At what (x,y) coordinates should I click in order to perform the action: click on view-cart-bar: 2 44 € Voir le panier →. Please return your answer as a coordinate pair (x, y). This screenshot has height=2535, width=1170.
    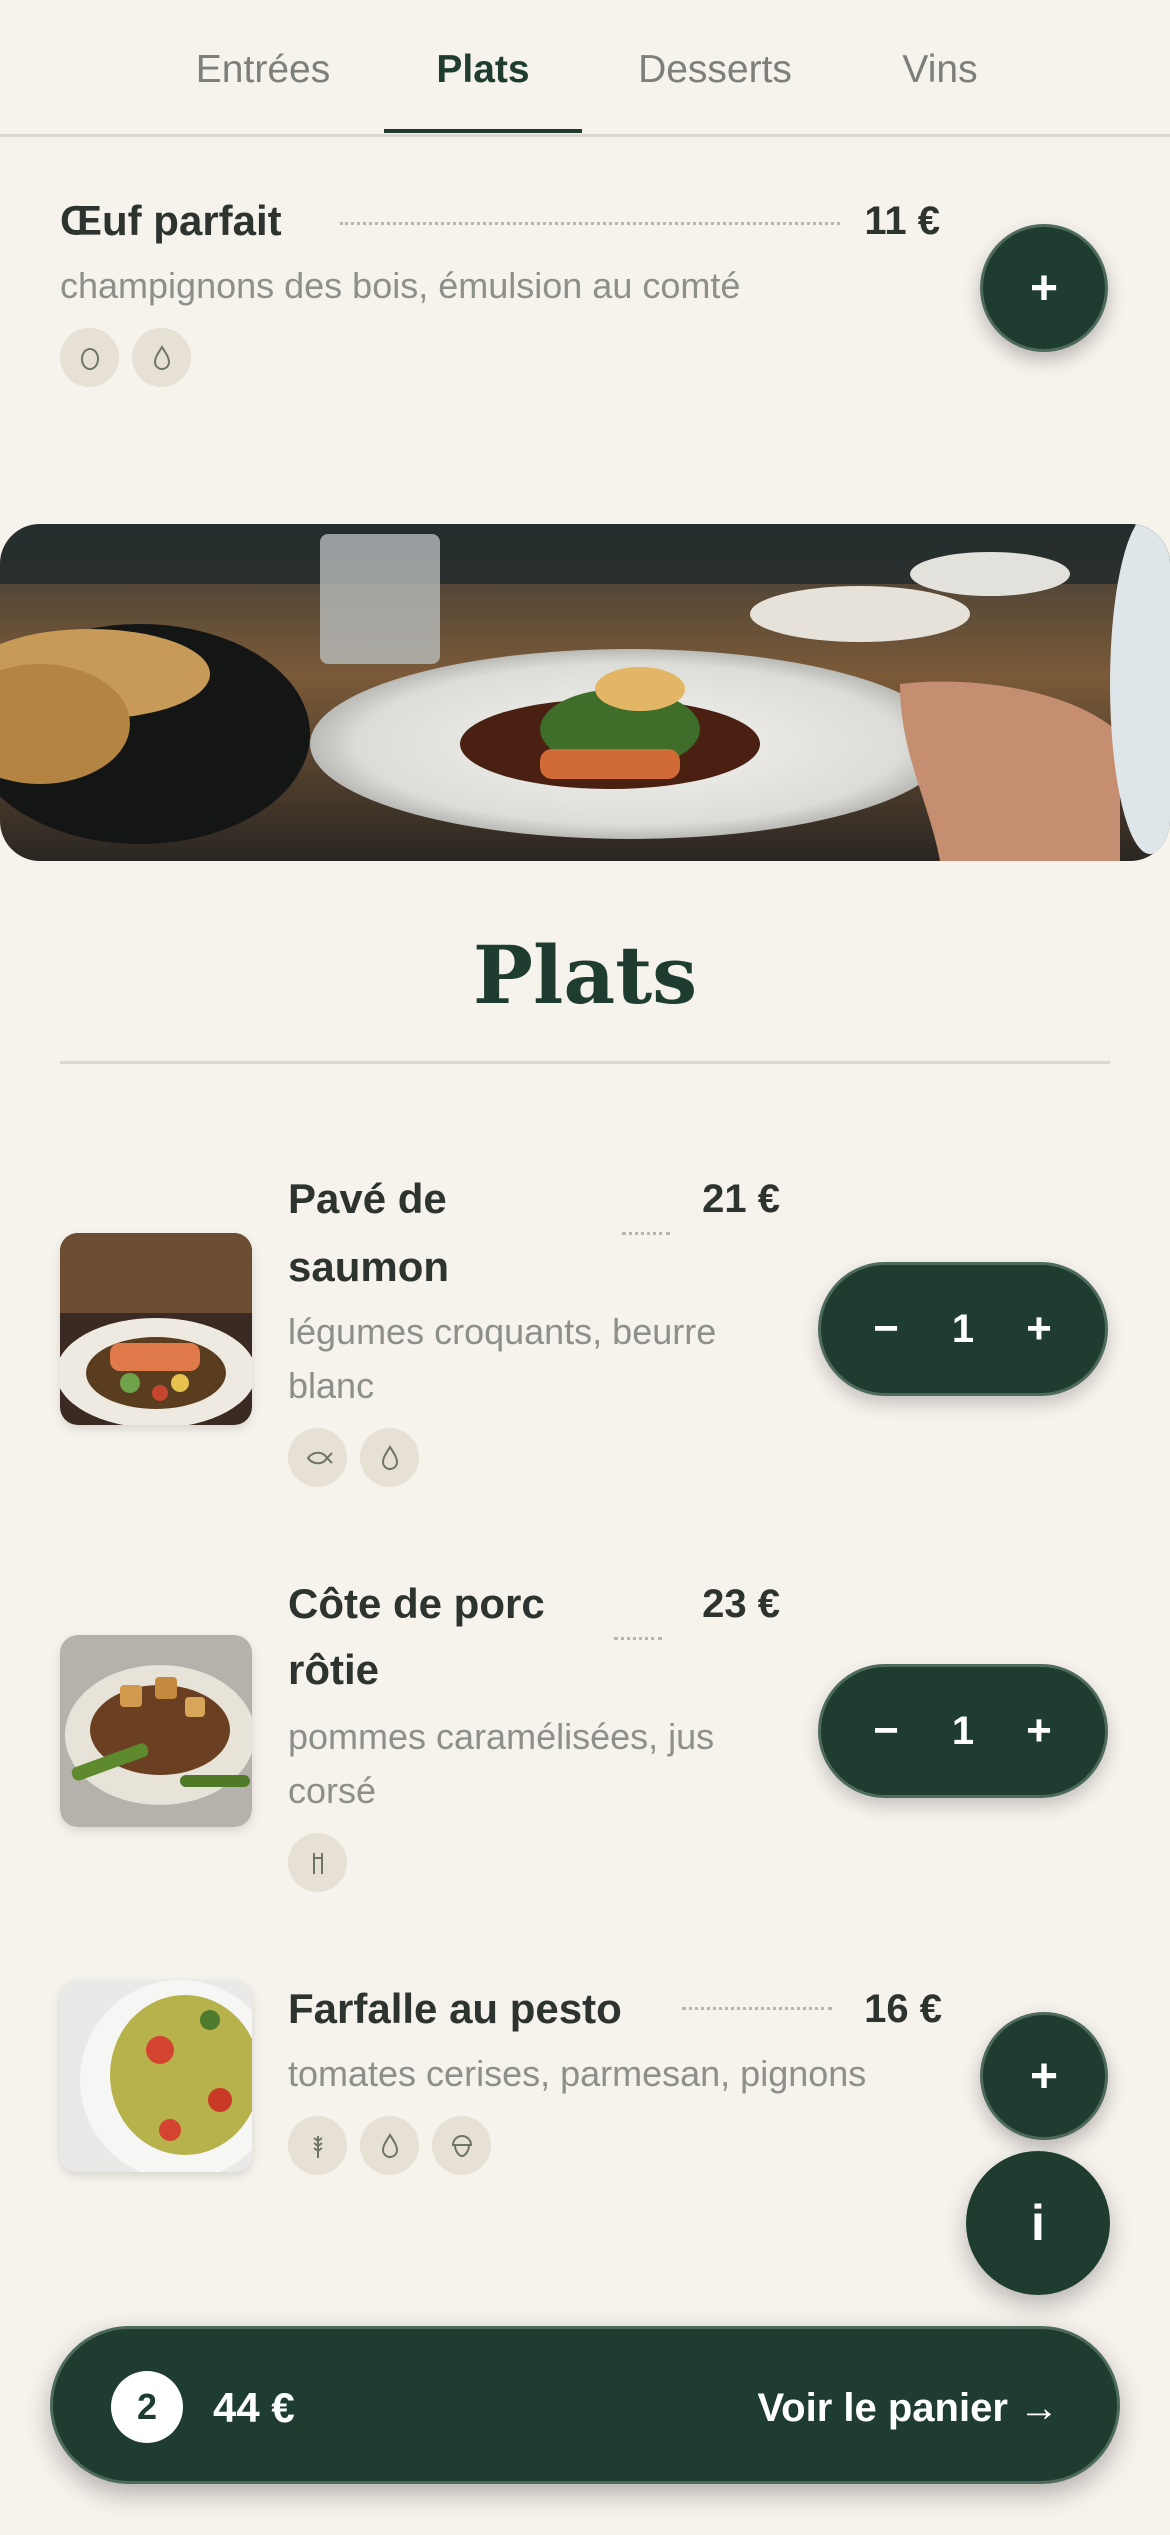
    Looking at the image, I should click on (585, 2405).